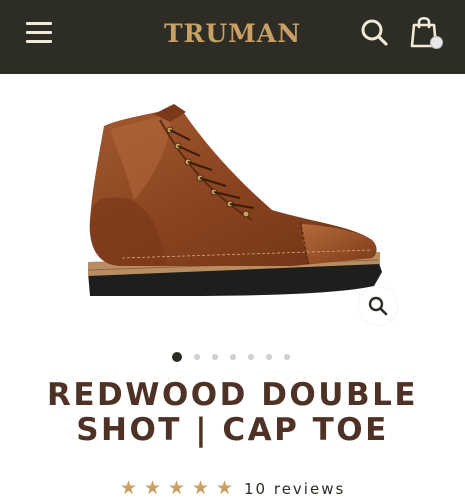 This screenshot has height=500, width=465. Describe the element at coordinates (427, 32) in the screenshot. I see `shopping-bag-icon` at that location.